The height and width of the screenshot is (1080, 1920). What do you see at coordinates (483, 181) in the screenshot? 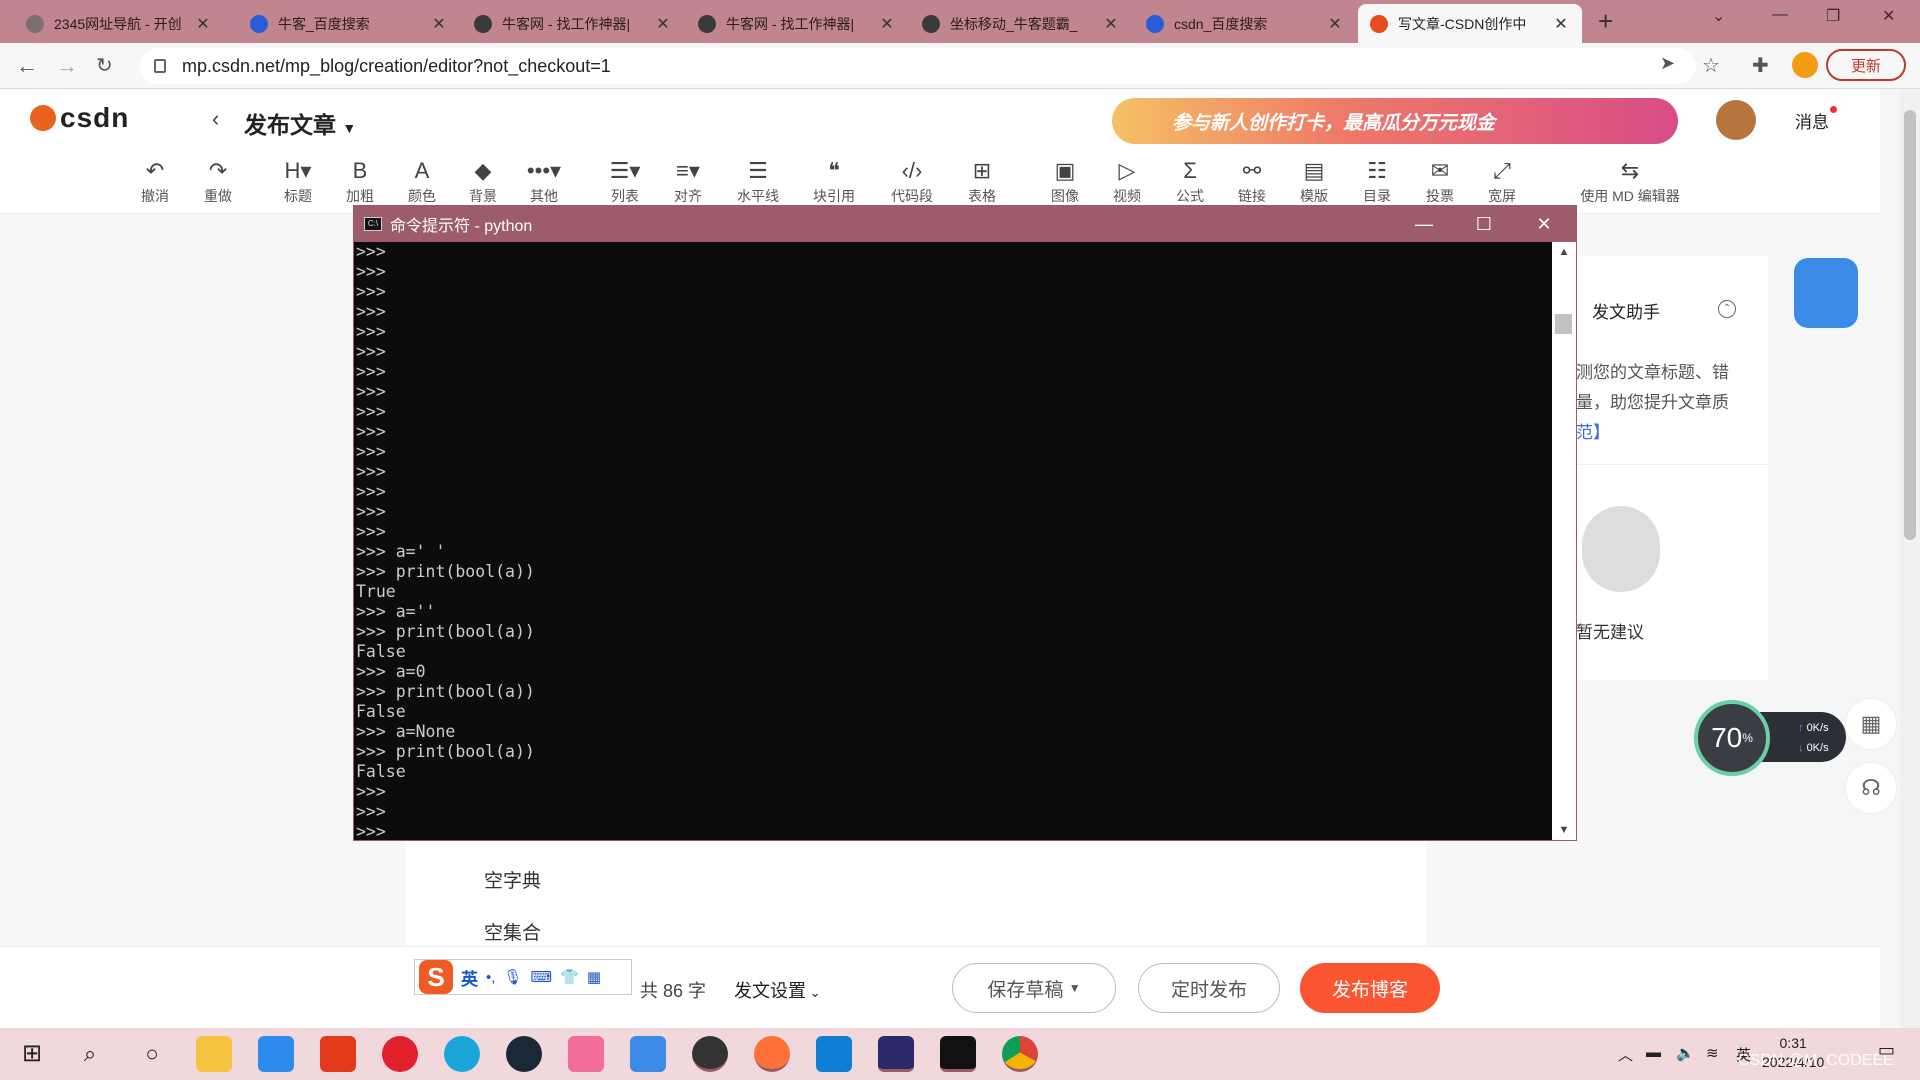
I see `toolbar-button: ◆ 背景` at bounding box center [483, 181].